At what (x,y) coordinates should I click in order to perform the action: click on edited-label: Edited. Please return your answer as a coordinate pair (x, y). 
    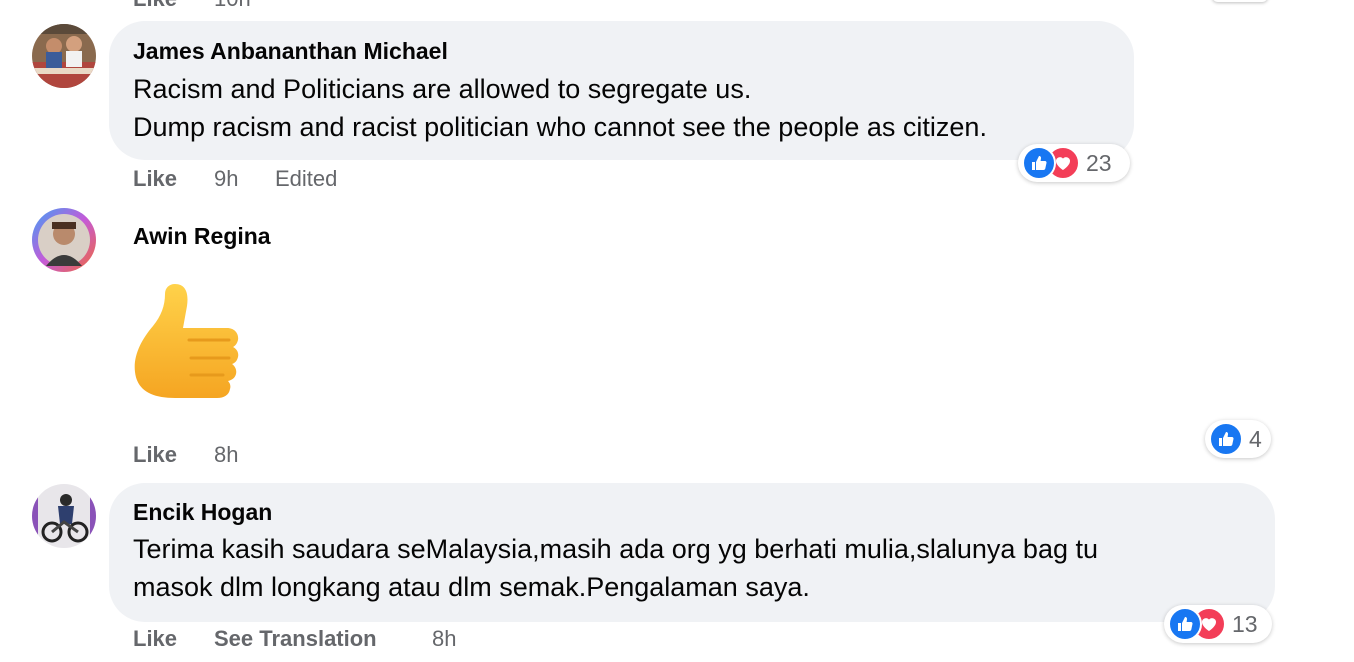
    Looking at the image, I should click on (306, 179).